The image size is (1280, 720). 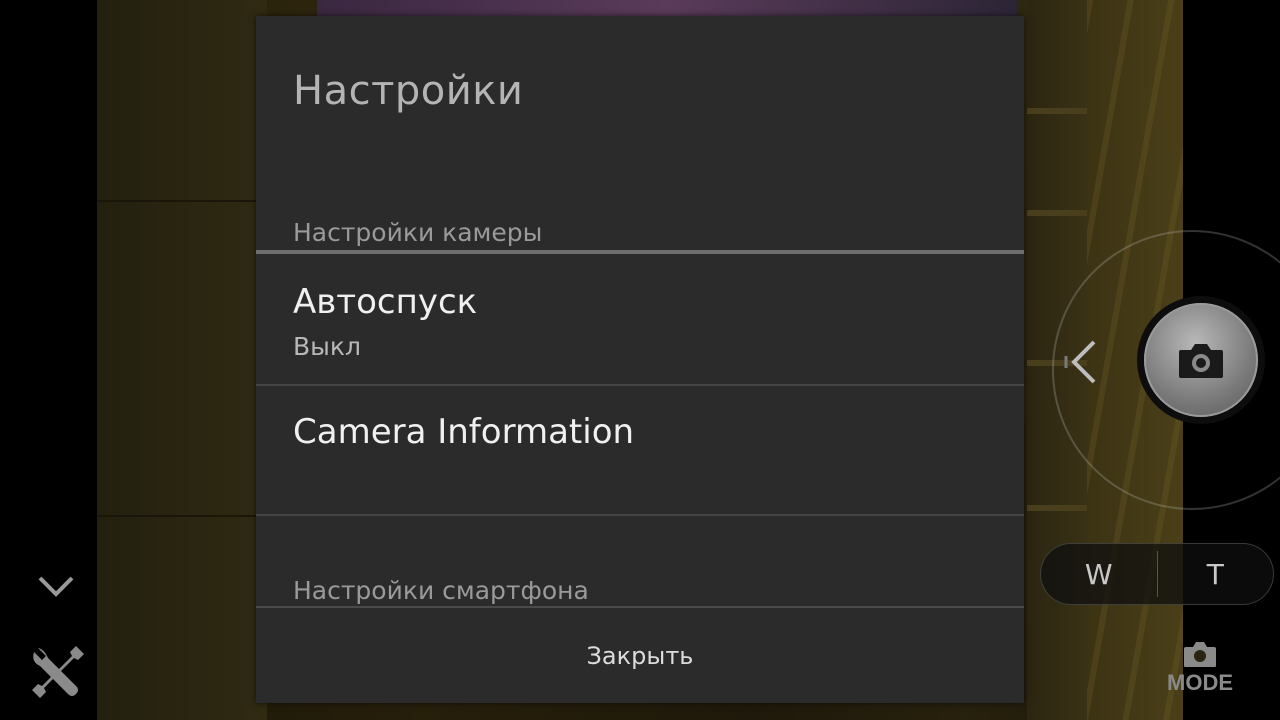 I want to click on shutter-button, so click(x=1201, y=360).